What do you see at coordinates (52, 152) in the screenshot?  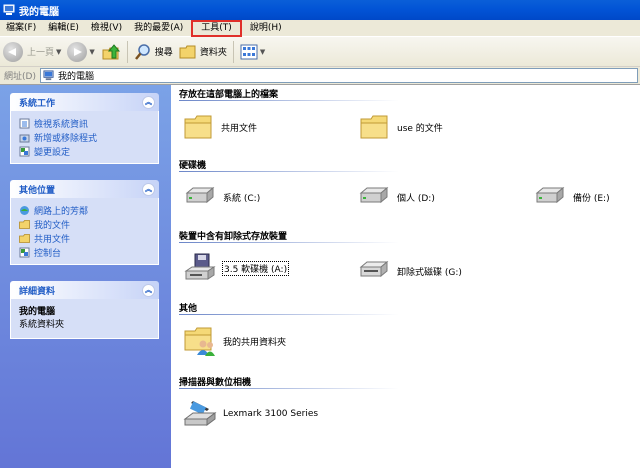 I see `task-label: 變更設定` at bounding box center [52, 152].